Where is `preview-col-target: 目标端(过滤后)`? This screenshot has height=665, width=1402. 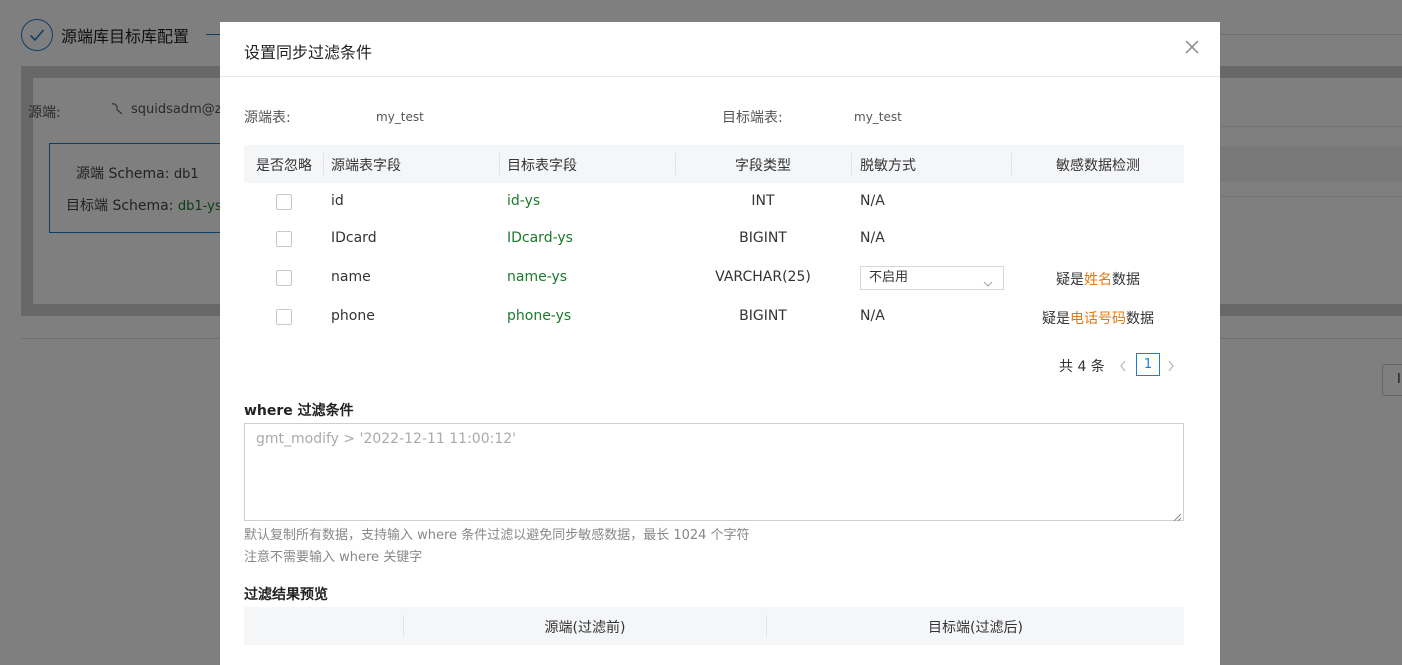
preview-col-target: 目标端(过滤后) is located at coordinates (975, 628).